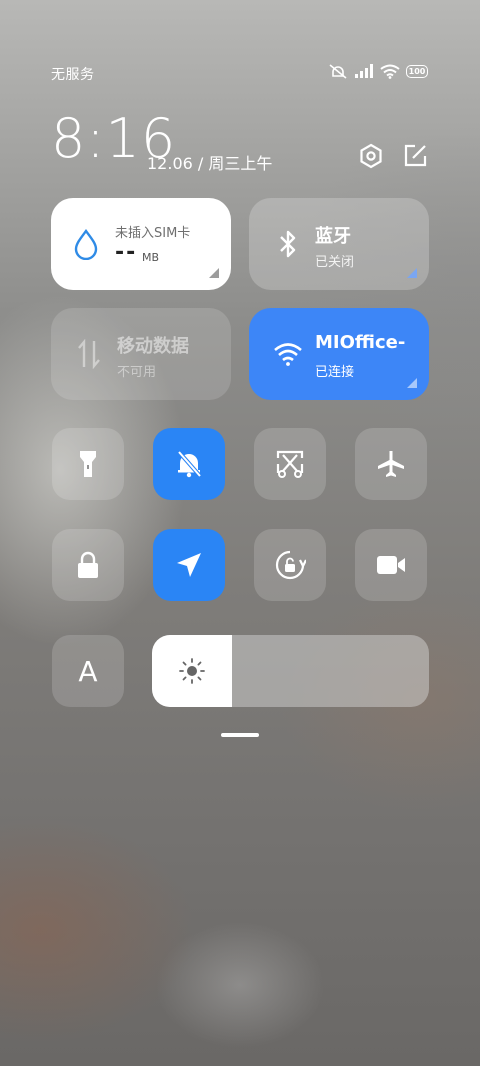 This screenshot has width=480, height=1066. What do you see at coordinates (151, 257) in the screenshot?
I see `data-unit: MB` at bounding box center [151, 257].